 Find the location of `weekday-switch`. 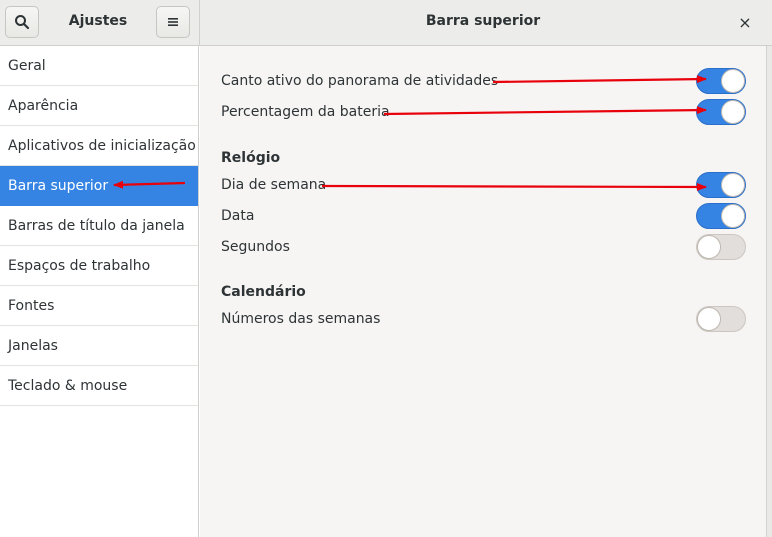

weekday-switch is located at coordinates (721, 185).